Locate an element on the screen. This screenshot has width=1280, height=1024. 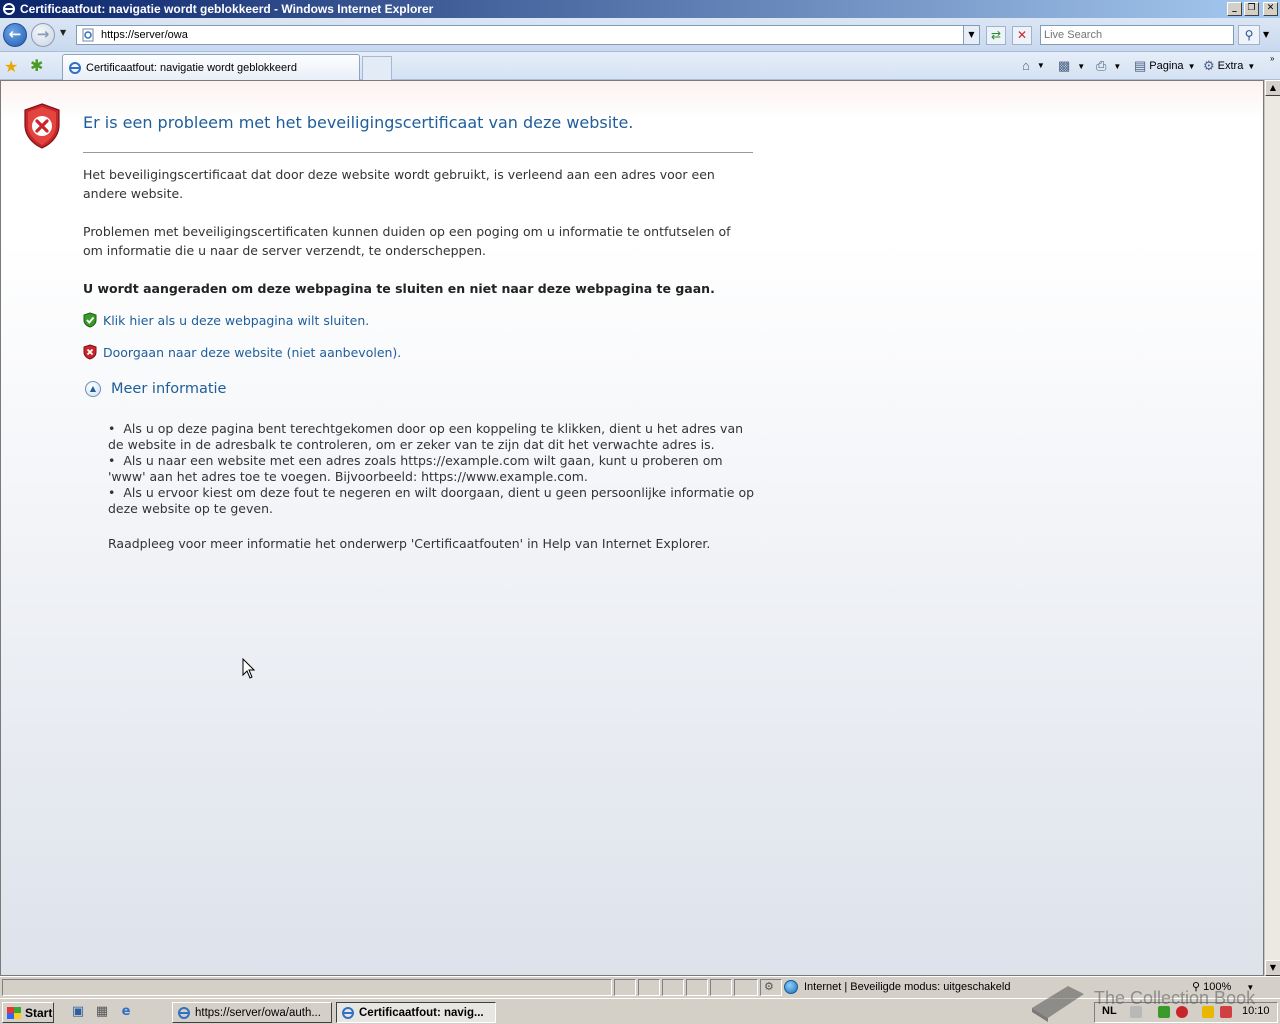
more-info-toggle: ▲ Meer informatie is located at coordinates (155, 389).